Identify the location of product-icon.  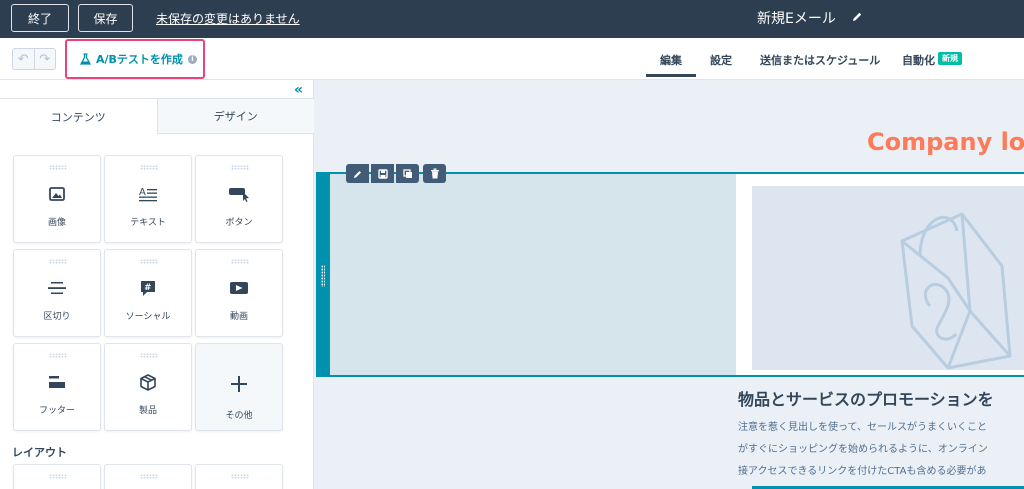
(148, 382).